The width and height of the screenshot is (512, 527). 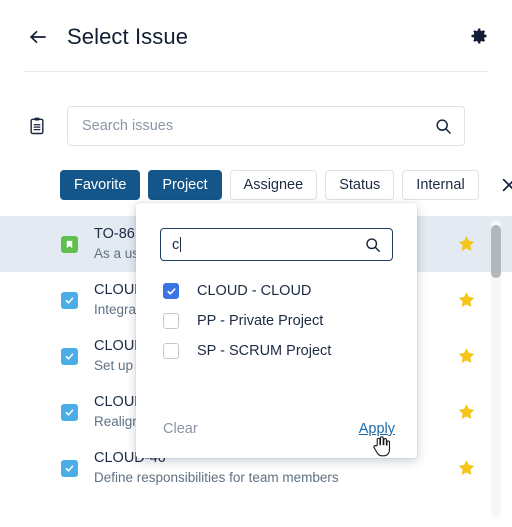 What do you see at coordinates (496, 251) in the screenshot?
I see `scrollbar-thumb` at bounding box center [496, 251].